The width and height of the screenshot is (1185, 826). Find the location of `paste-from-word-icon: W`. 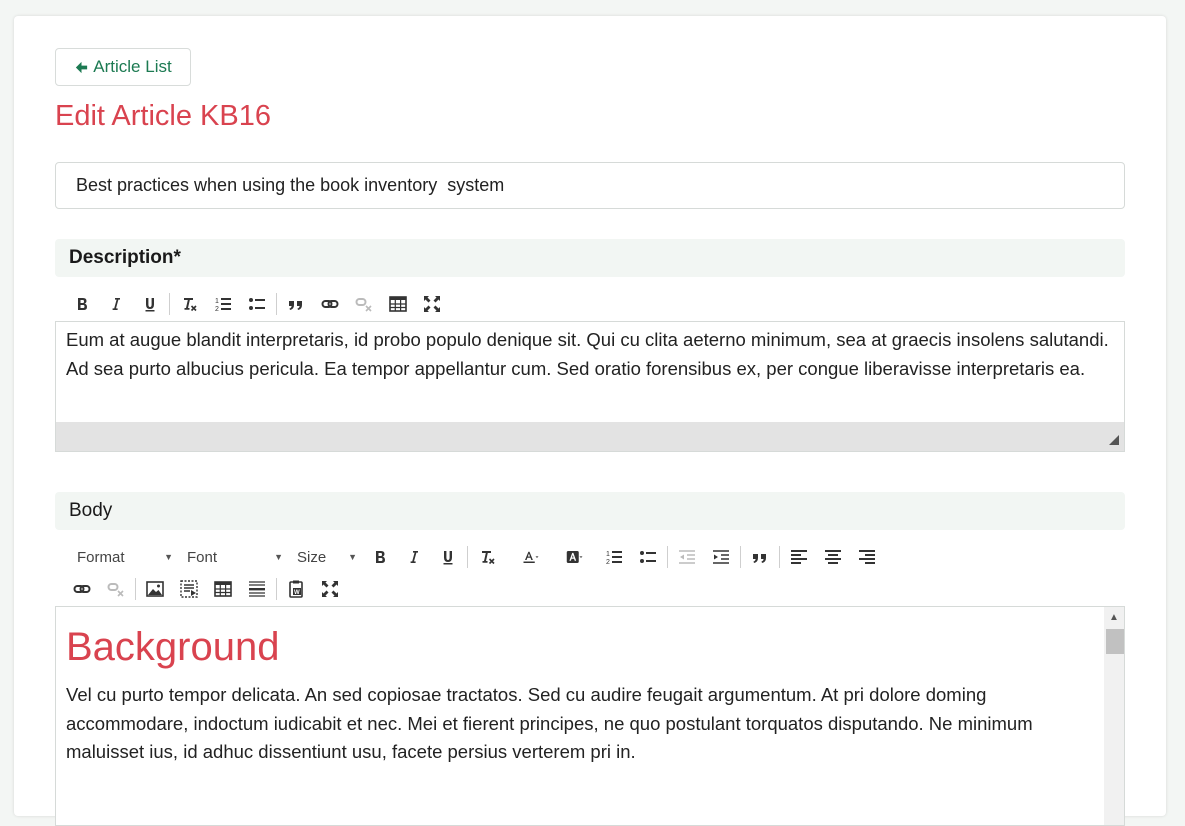

paste-from-word-icon: W is located at coordinates (296, 589).